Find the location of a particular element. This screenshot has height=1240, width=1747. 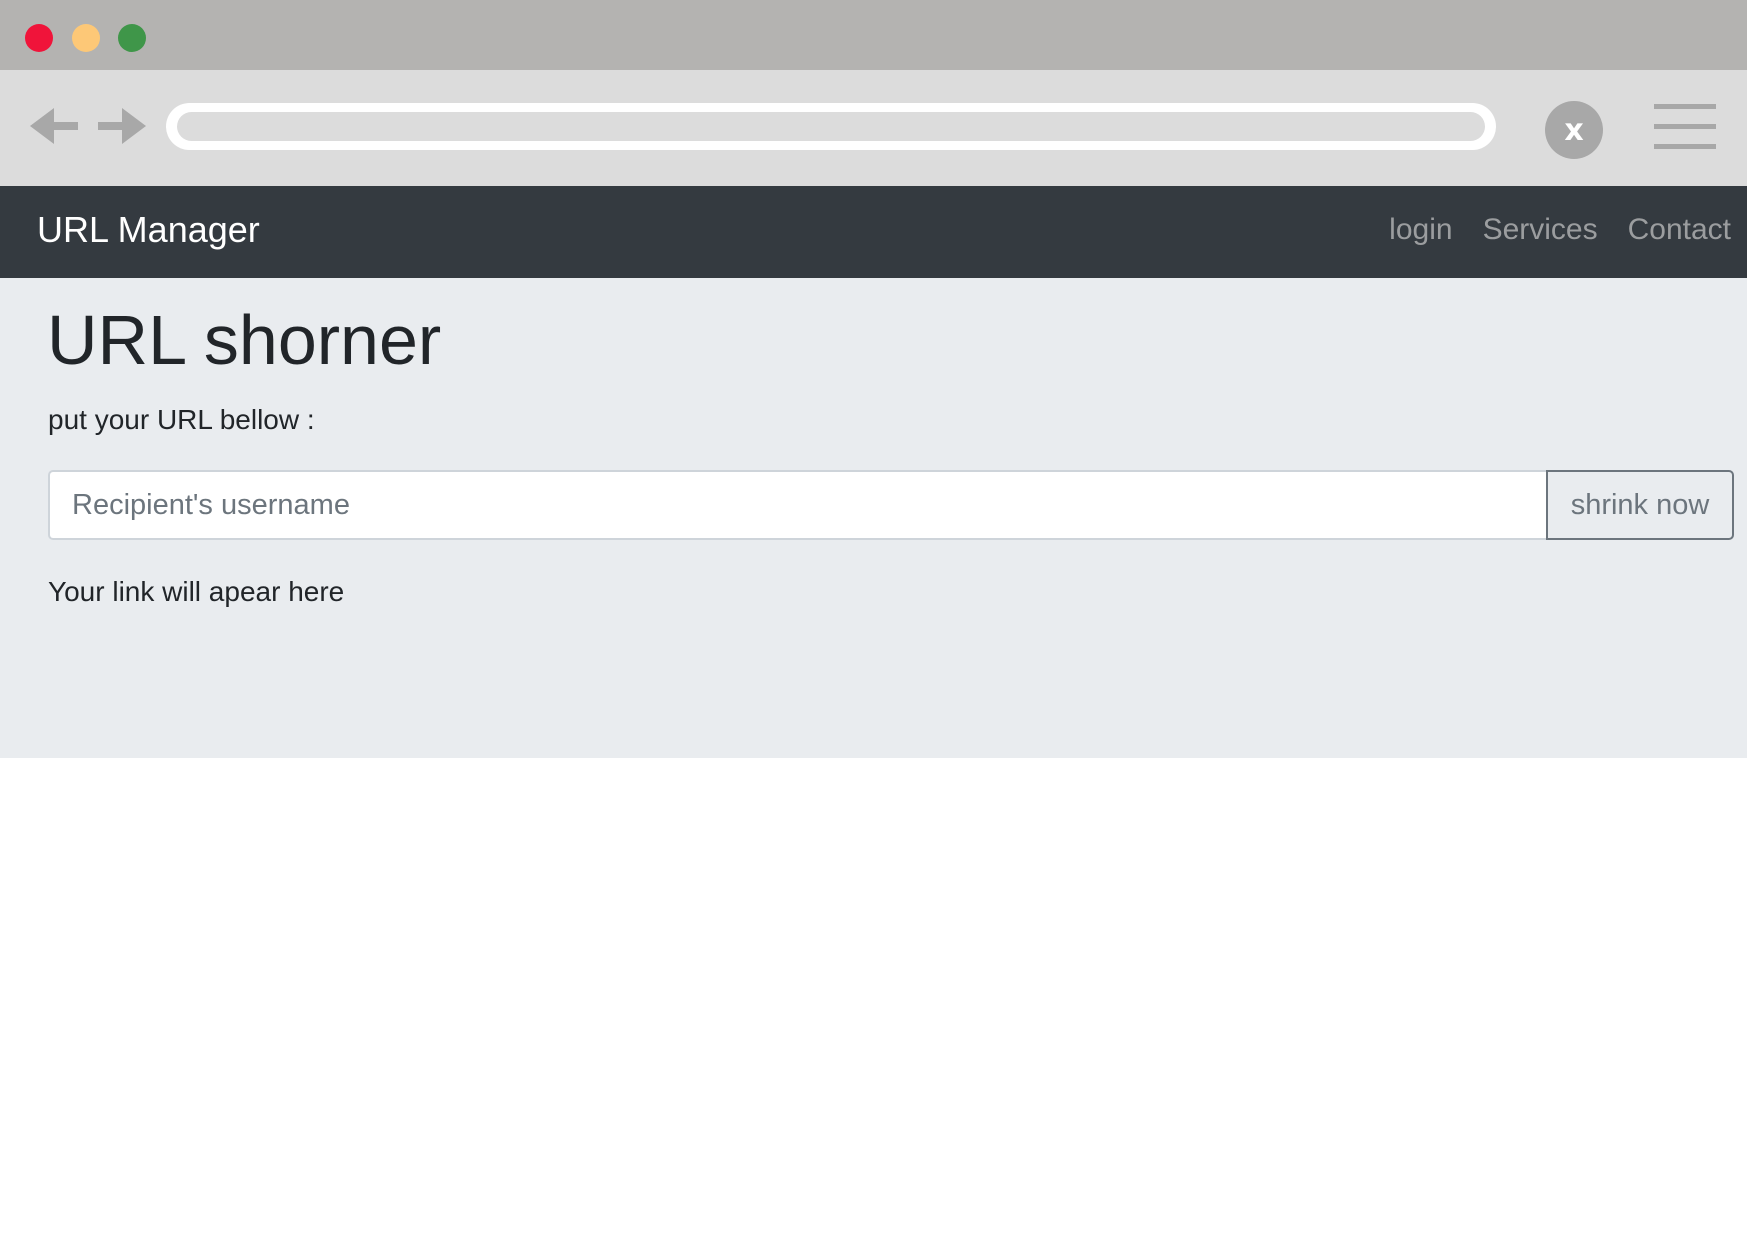

arrow-left-icon is located at coordinates (54, 126).